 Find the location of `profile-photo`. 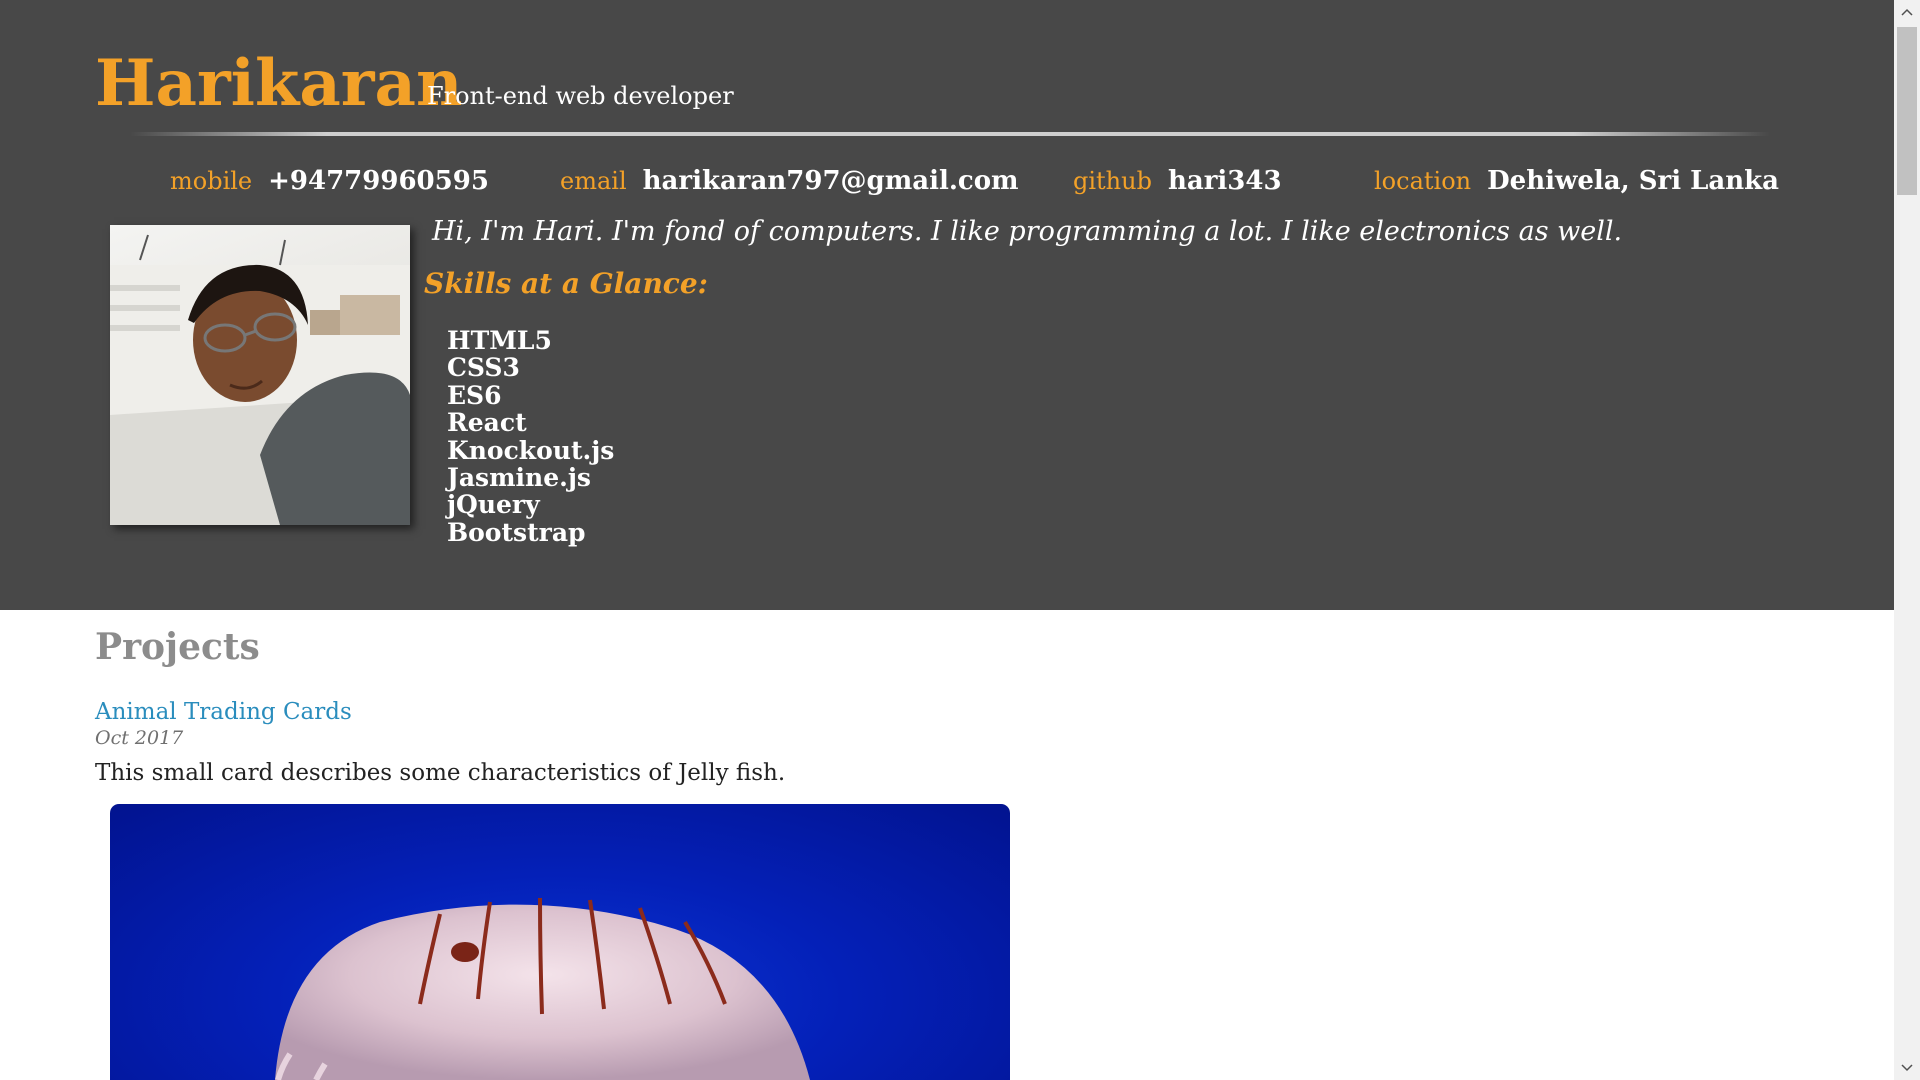

profile-photo is located at coordinates (260, 375).